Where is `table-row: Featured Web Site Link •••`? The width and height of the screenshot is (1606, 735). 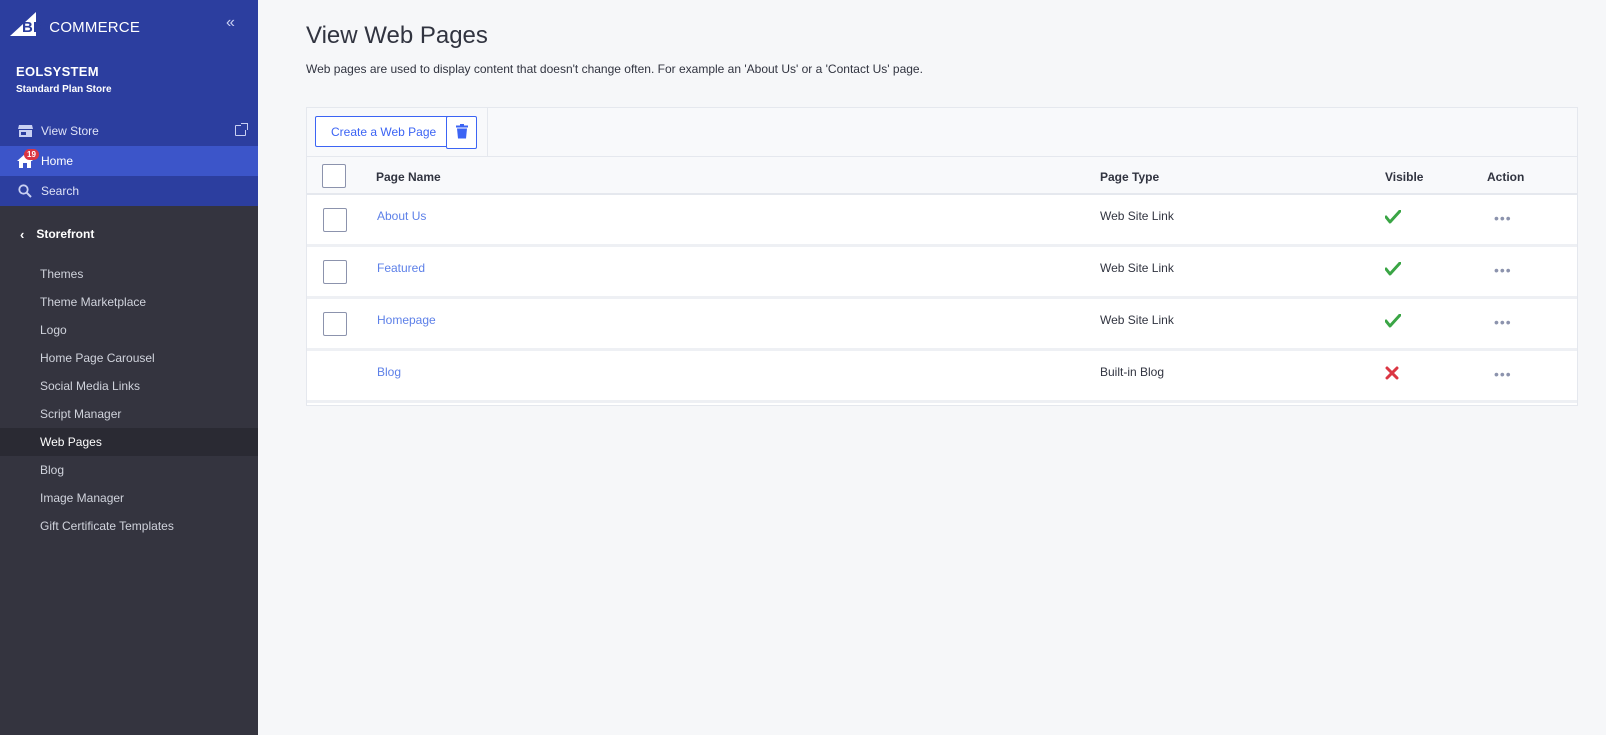
table-row: Featured Web Site Link ••• is located at coordinates (942, 273).